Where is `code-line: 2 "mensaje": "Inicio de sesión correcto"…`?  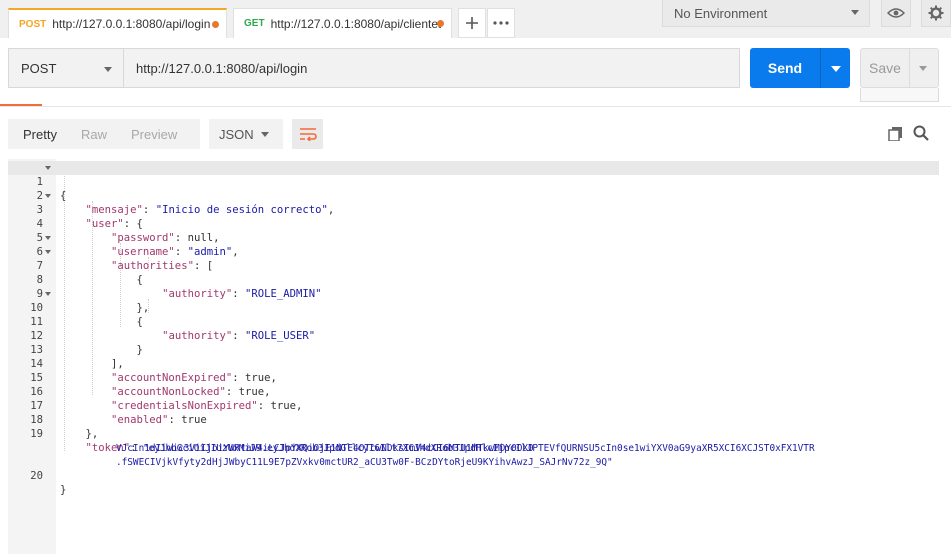 code-line: 2 "mensaje": "Inicio de sesión correcto"… is located at coordinates (473, 195).